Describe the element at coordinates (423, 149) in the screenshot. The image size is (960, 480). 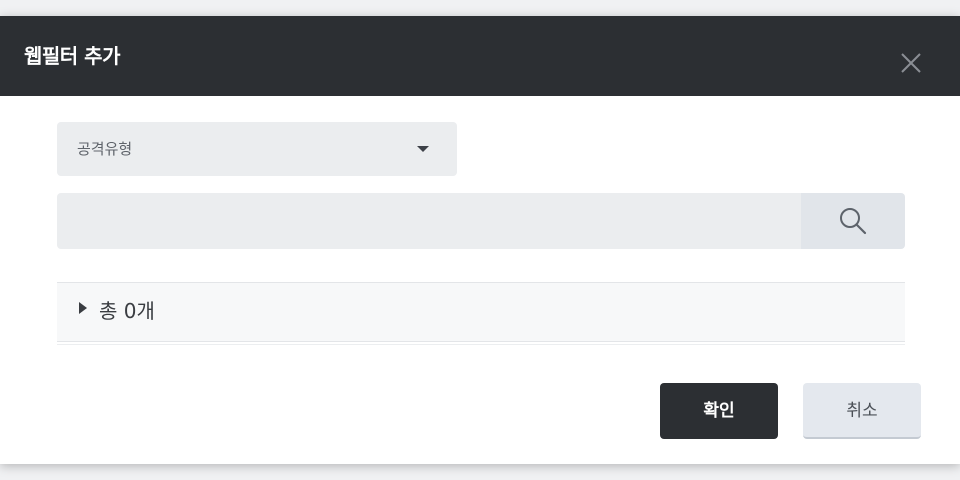
I see `caret-down-icon` at that location.